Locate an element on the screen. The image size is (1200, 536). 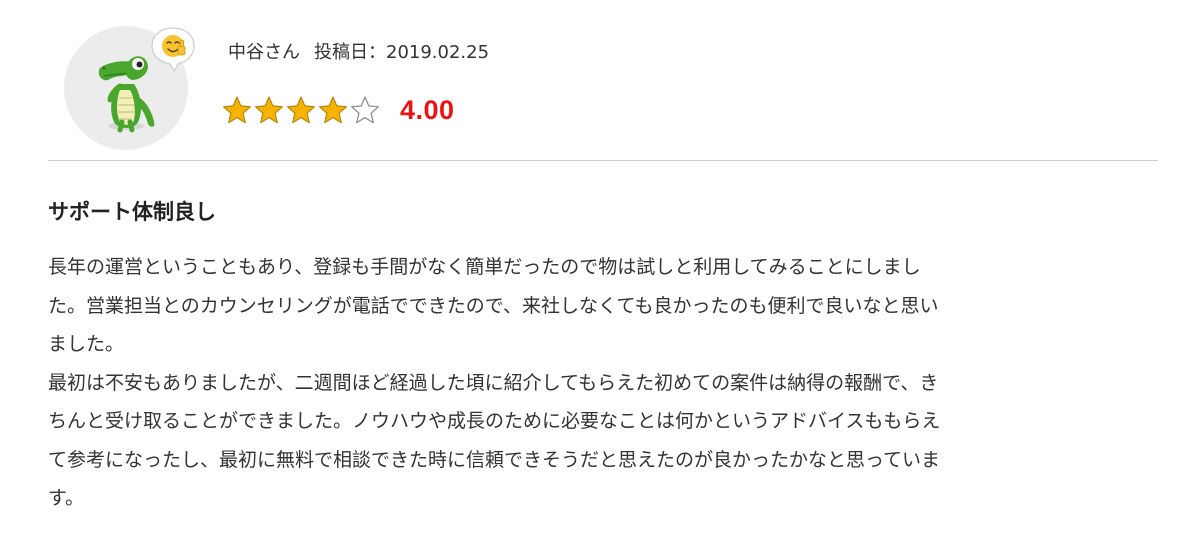
speech-bubble is located at coordinates (173, 49).